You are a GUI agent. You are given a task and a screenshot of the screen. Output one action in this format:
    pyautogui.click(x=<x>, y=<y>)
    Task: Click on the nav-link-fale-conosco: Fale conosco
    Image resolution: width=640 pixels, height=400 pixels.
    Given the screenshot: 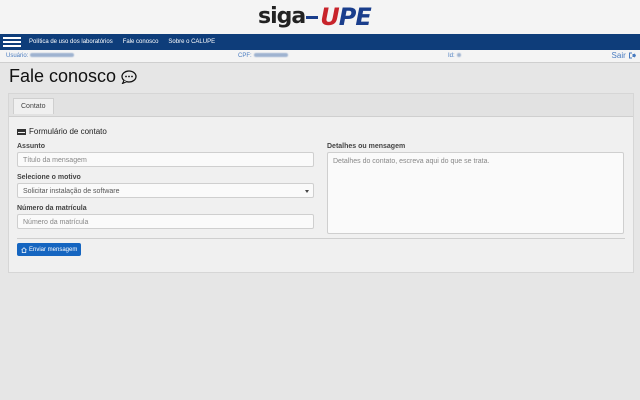 What is the action you would take?
    pyautogui.click(x=141, y=42)
    